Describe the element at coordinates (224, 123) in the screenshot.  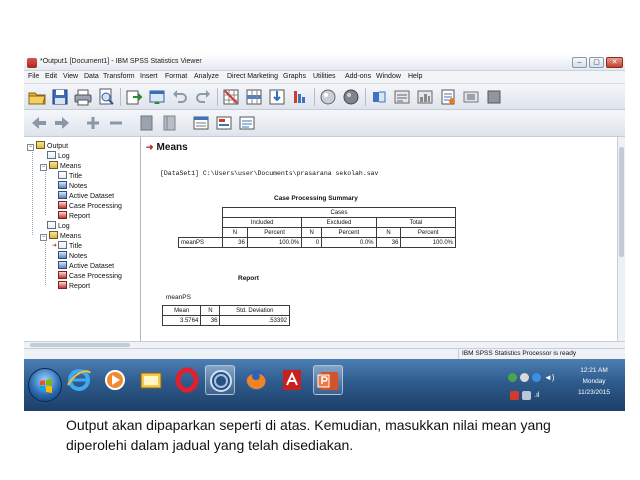
I see `insert-title-icon` at that location.